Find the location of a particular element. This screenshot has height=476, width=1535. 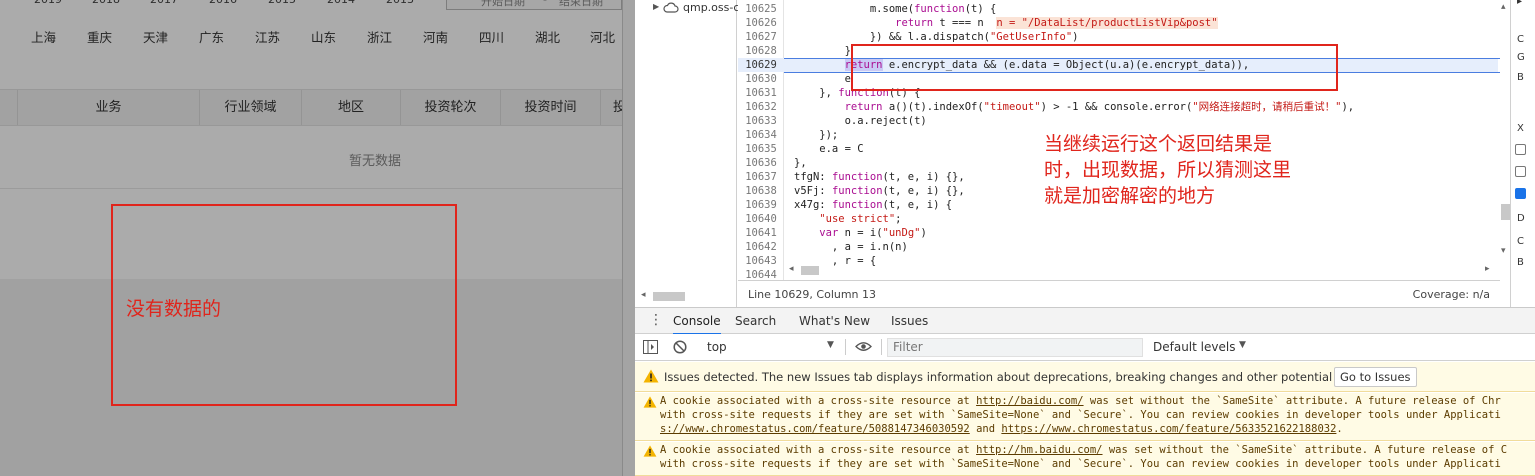

sidebar-section: G is located at coordinates (1521, 57).